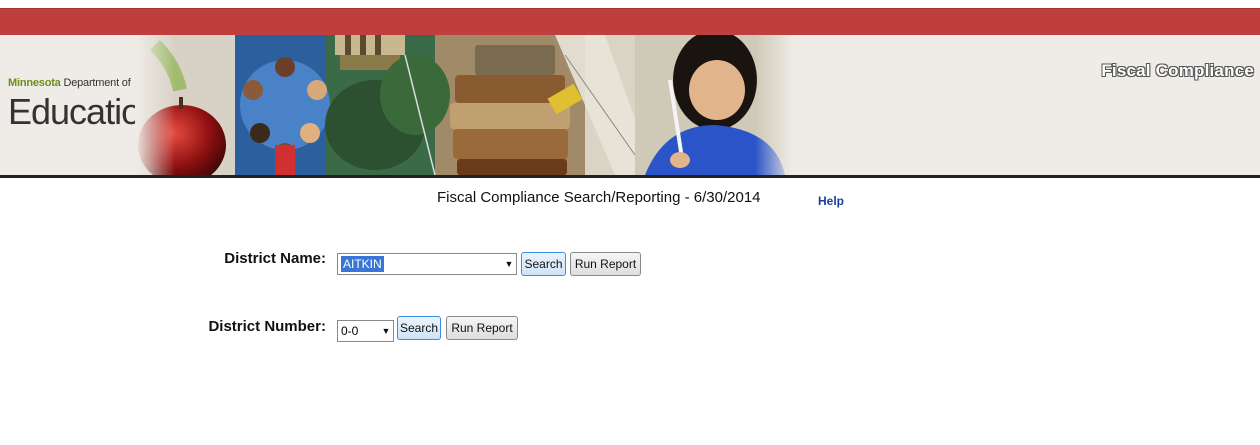 This screenshot has width=1260, height=445. Describe the element at coordinates (630, 4) in the screenshot. I see `top-border` at that location.